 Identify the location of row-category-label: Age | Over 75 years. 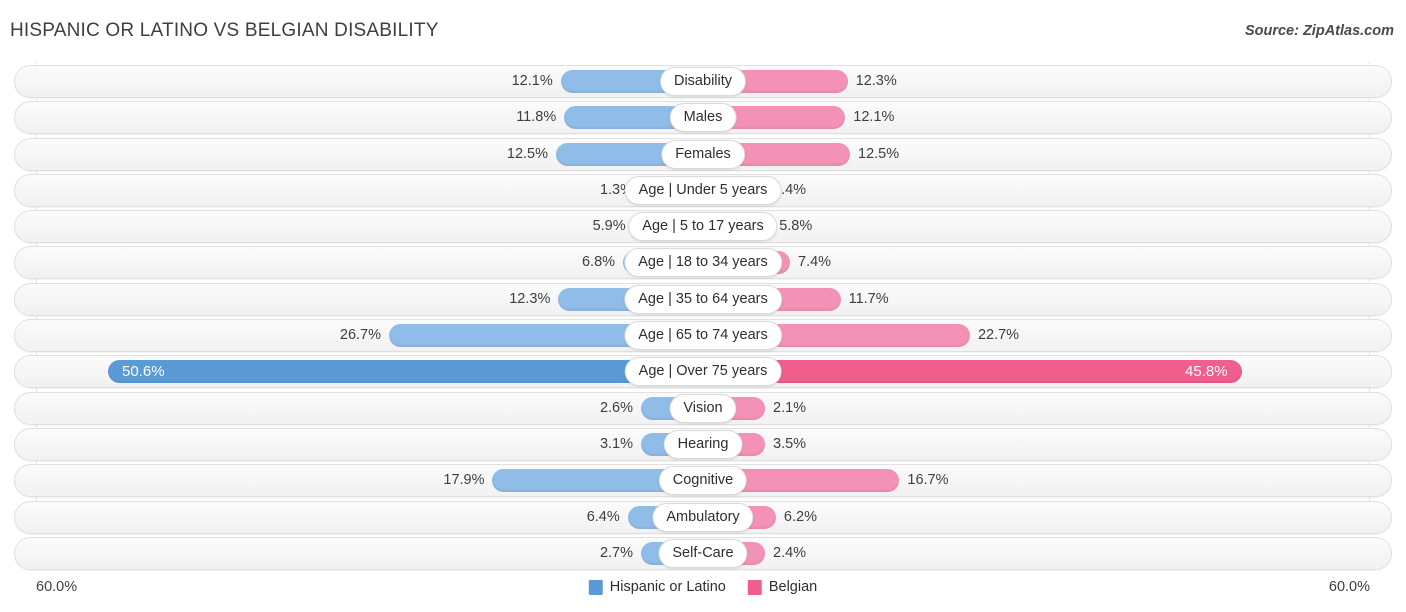
(703, 372).